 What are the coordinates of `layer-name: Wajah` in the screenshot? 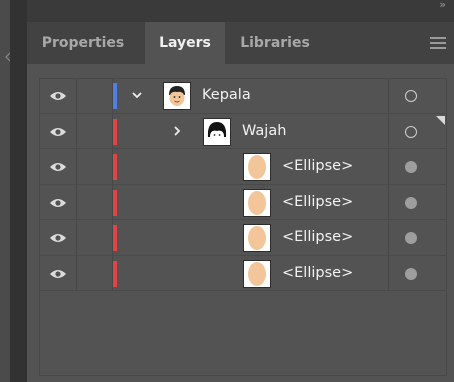 It's located at (264, 131).